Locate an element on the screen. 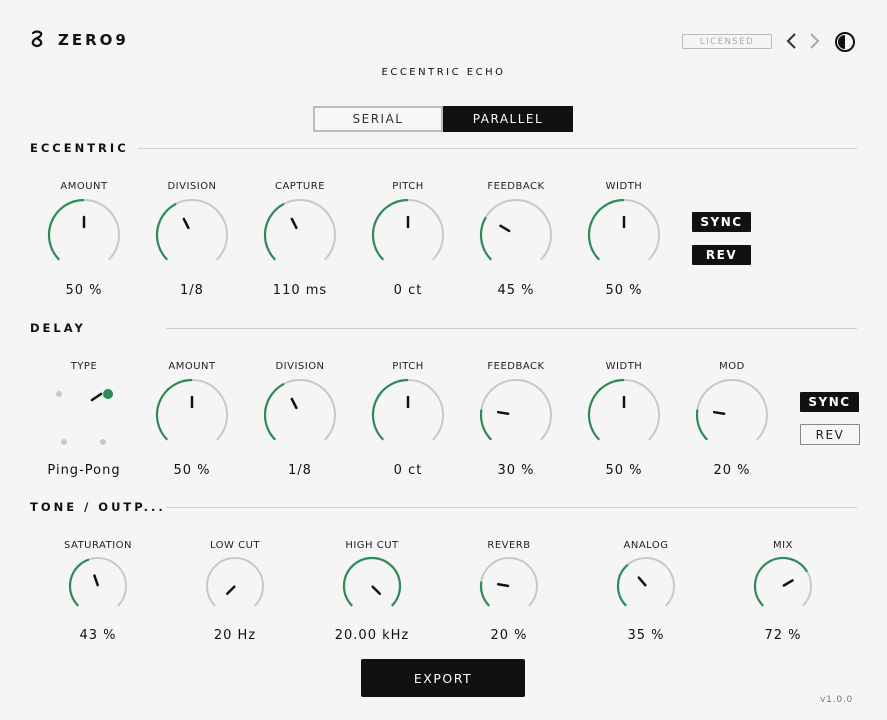  knob-high-cut is located at coordinates (372, 586).